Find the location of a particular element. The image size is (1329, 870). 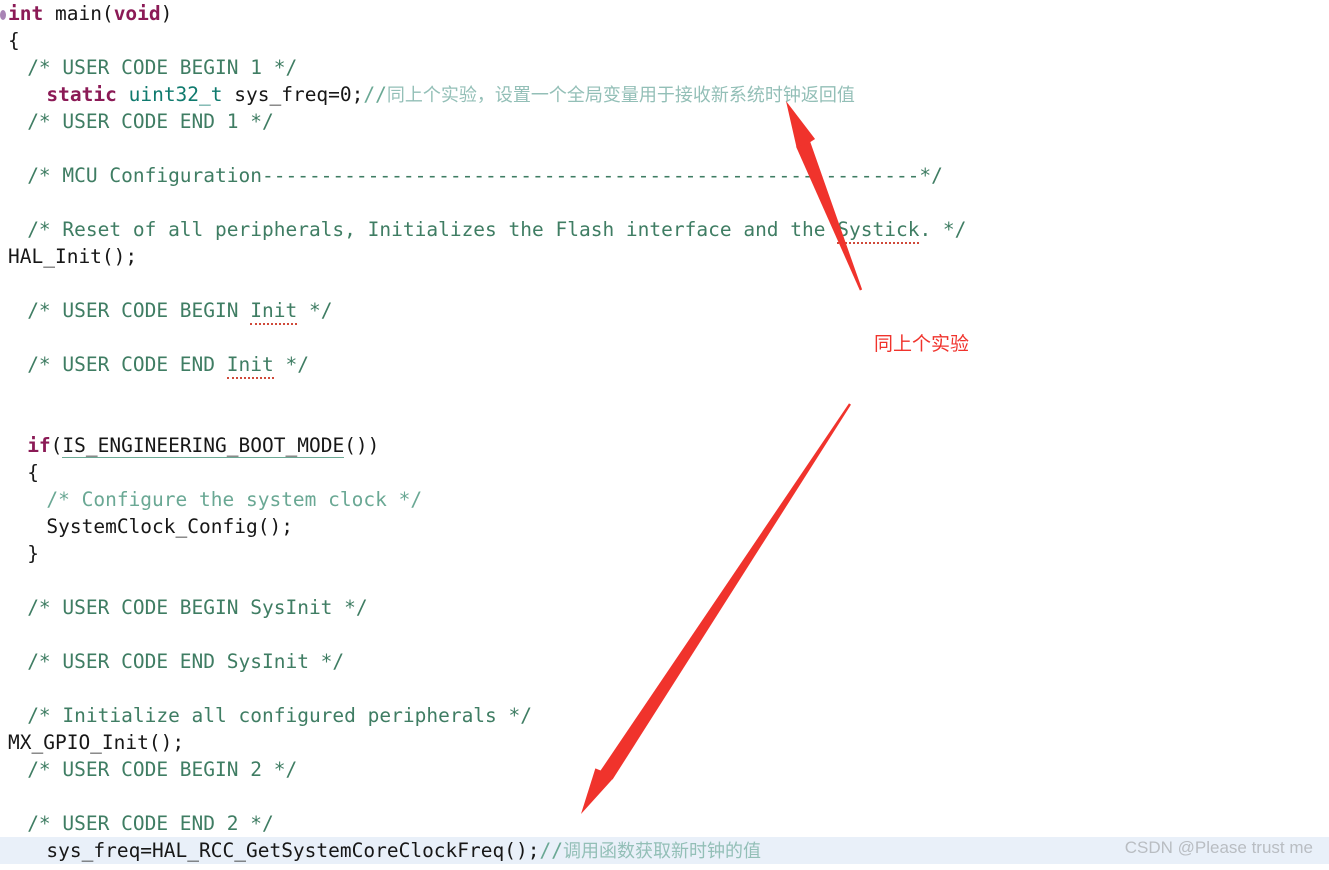

code-token: /* USER CODE END 1 */ is located at coordinates (150, 121).